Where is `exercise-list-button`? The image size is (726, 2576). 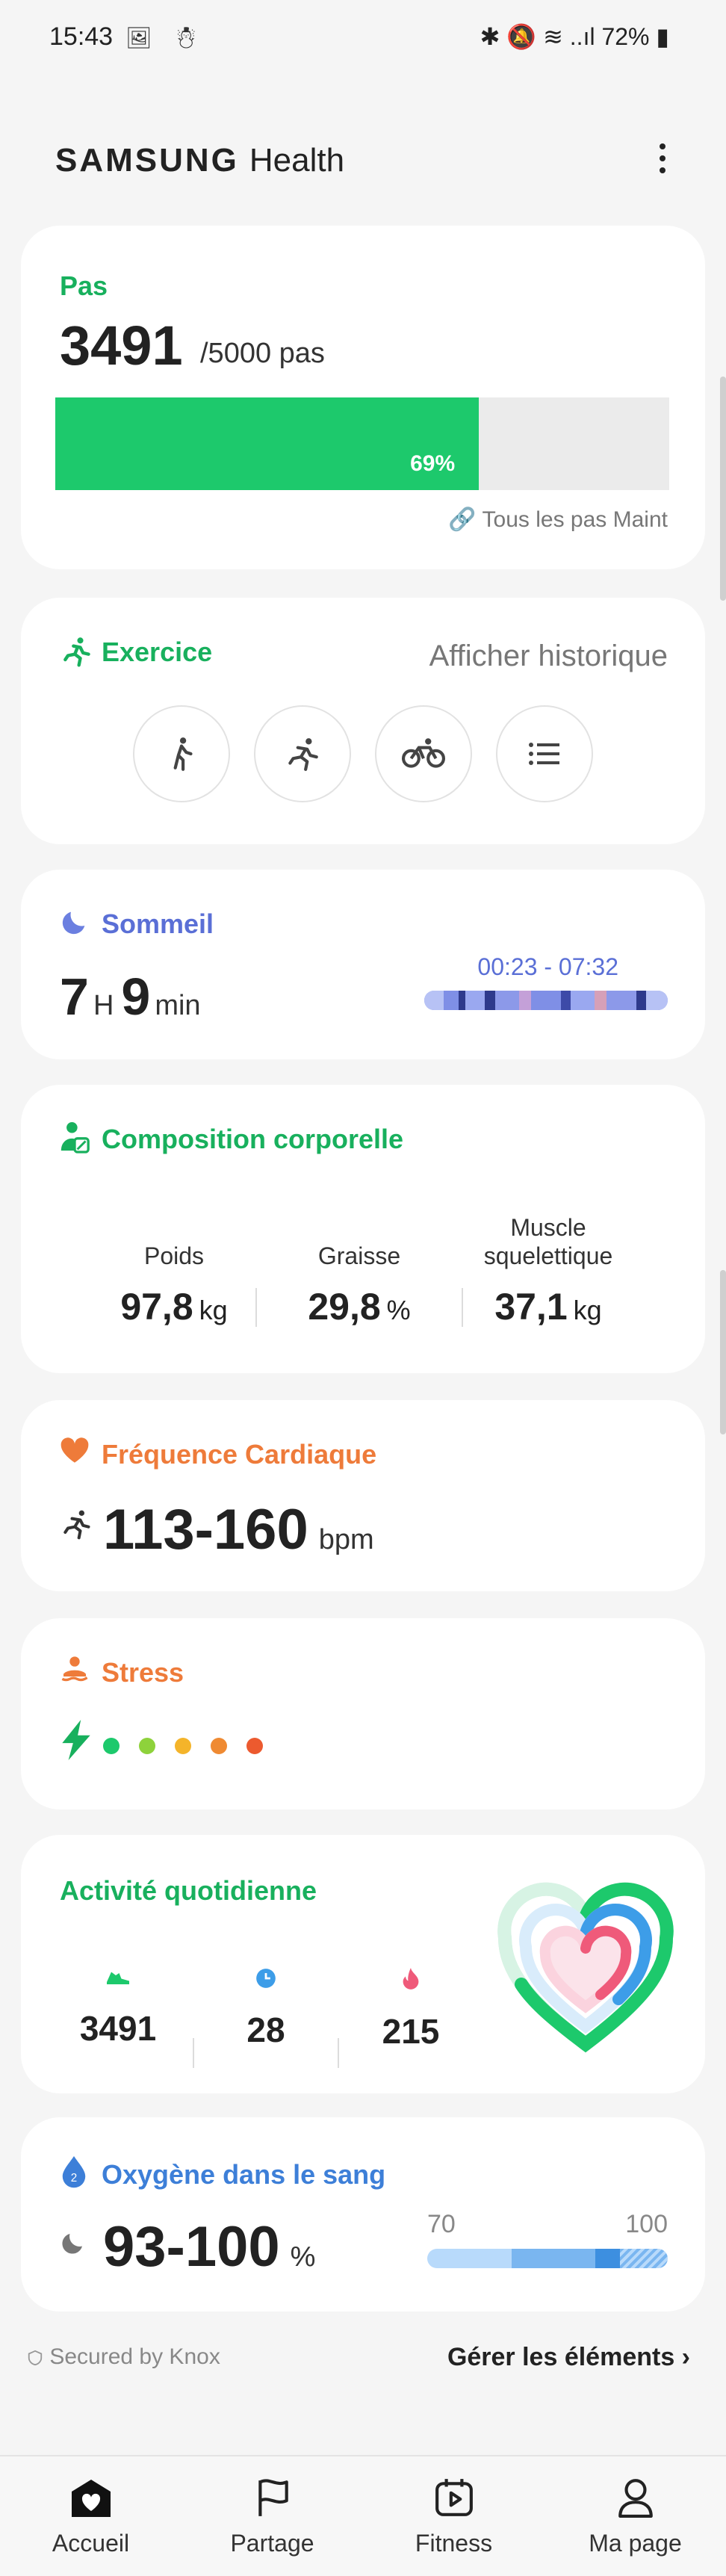 exercise-list-button is located at coordinates (544, 753).